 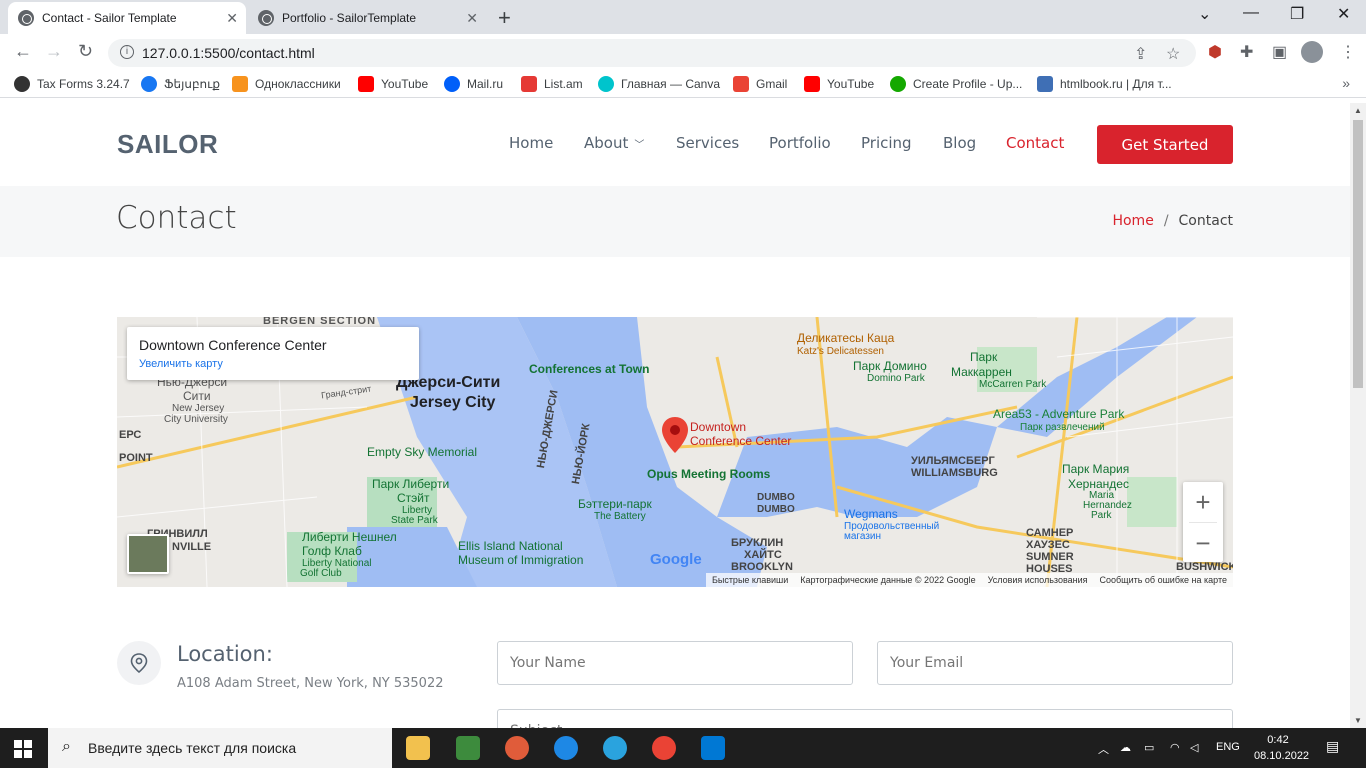 I want to click on map-label: Wegmans, so click(x=871, y=514).